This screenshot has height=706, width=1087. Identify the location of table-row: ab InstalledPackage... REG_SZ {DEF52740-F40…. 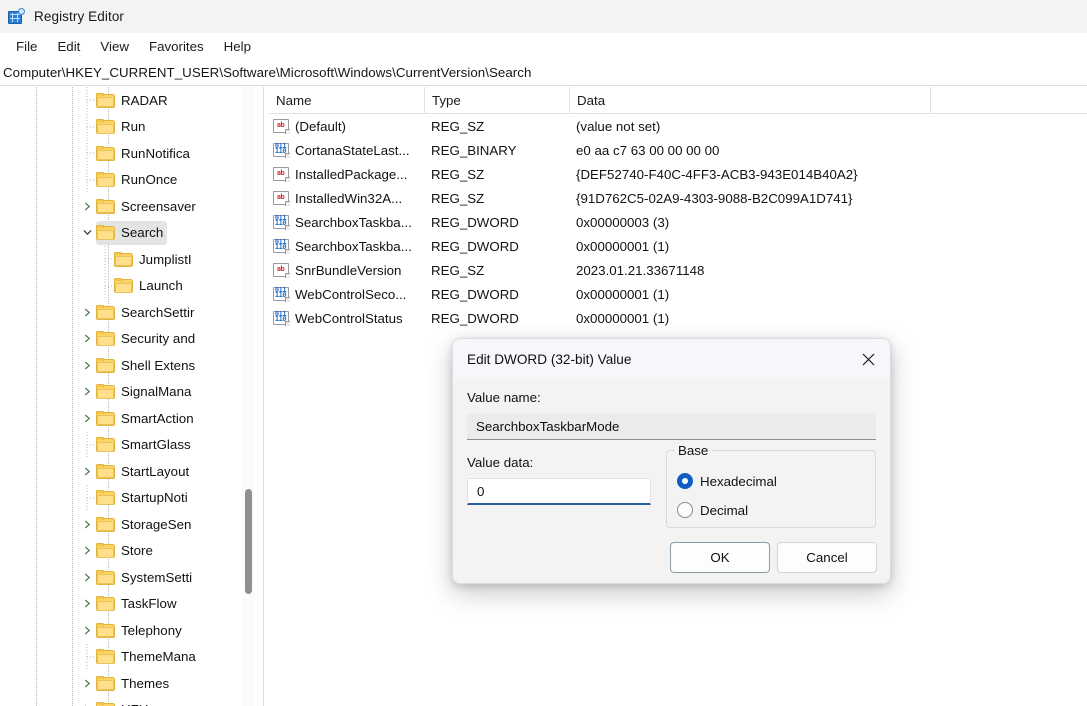
(678, 174).